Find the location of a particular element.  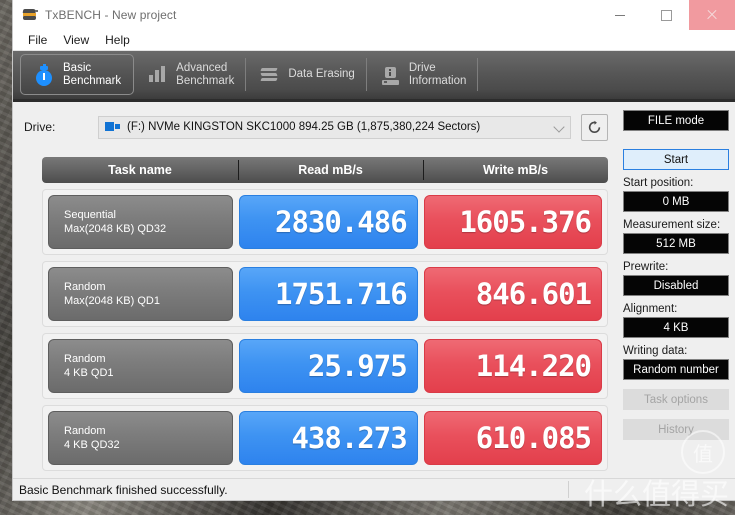

tab-basic-benchmark-label: Basic Benchmark is located at coordinates (92, 74).